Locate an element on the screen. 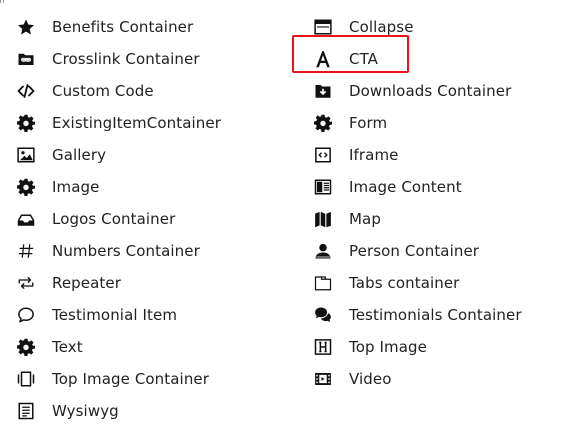 The width and height of the screenshot is (585, 432). comments-icon is located at coordinates (323, 315).